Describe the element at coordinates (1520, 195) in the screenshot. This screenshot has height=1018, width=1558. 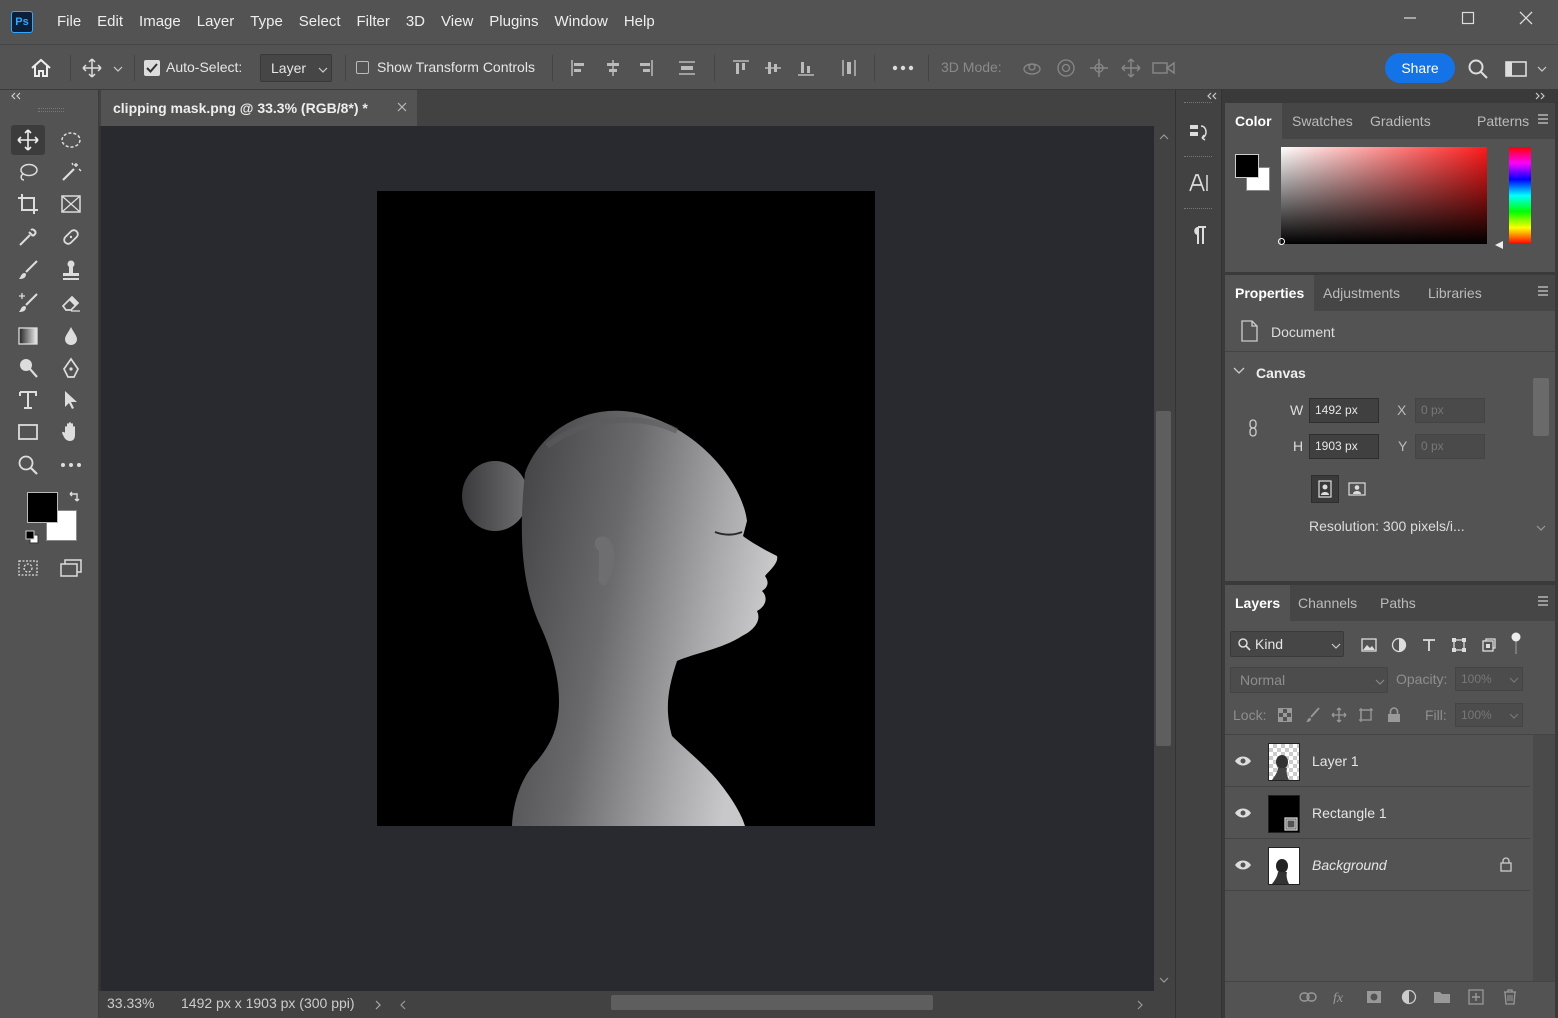
I see `hue-slider` at that location.